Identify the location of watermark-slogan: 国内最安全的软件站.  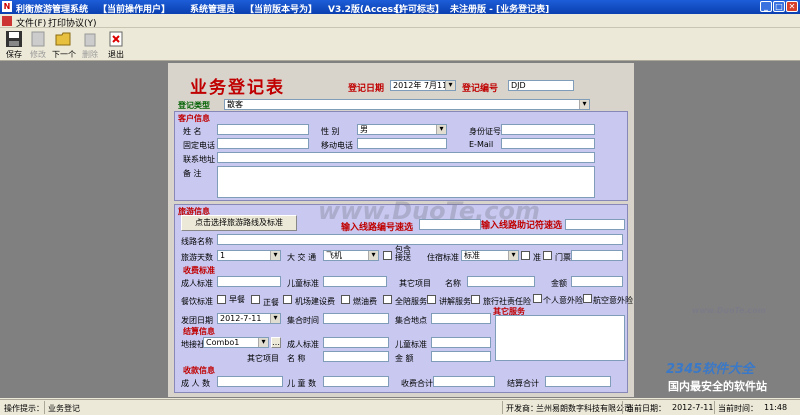
(717, 386).